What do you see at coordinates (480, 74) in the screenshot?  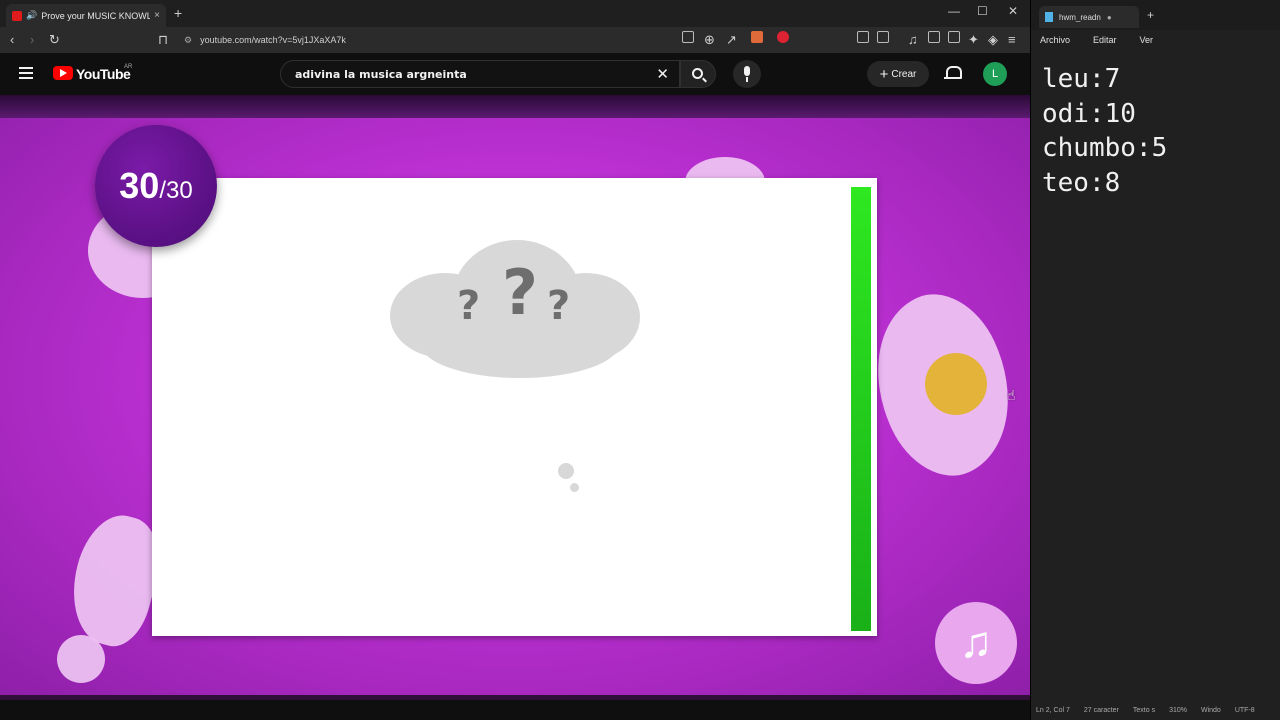 I see `search-box: adivina la musica argneinta ✕` at bounding box center [480, 74].